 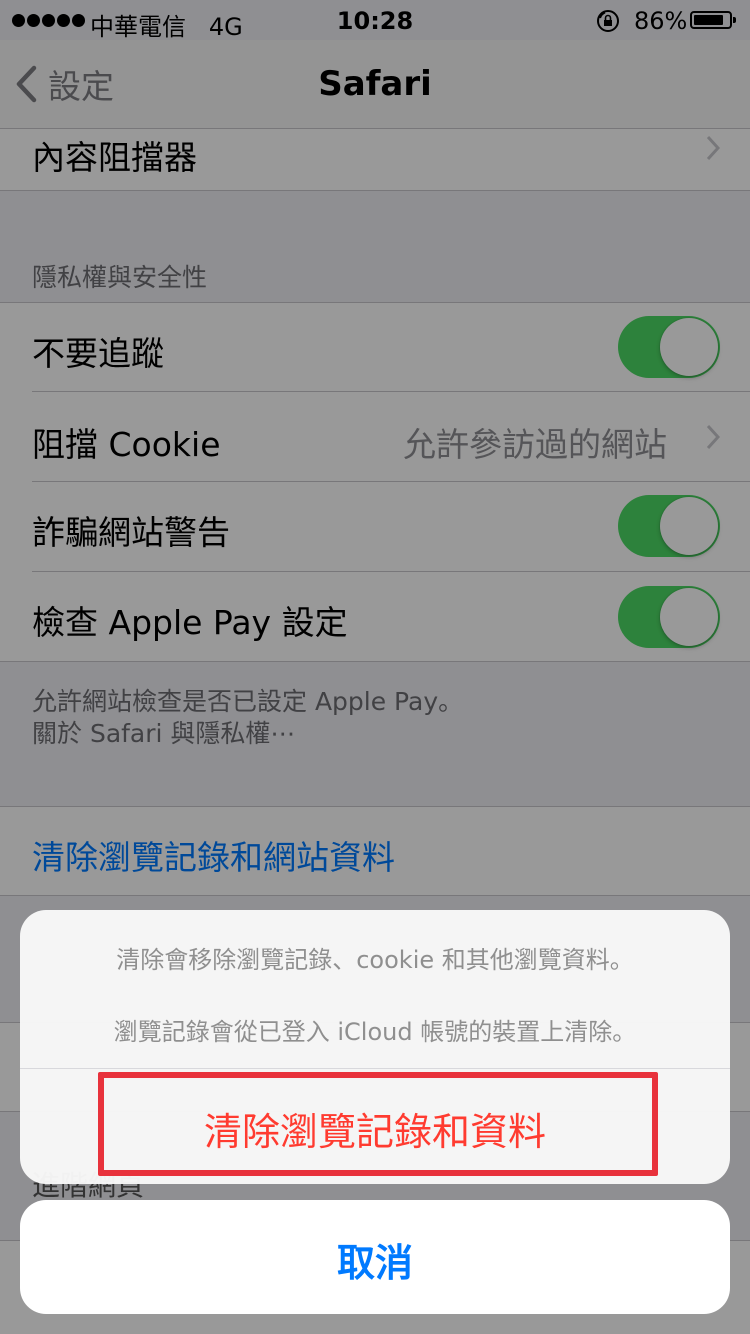 I want to click on action-sheet-message-line2: 瀏覽記錄會從已登入 iCloud 帳號的裝置上清除。, so click(x=375, y=1032).